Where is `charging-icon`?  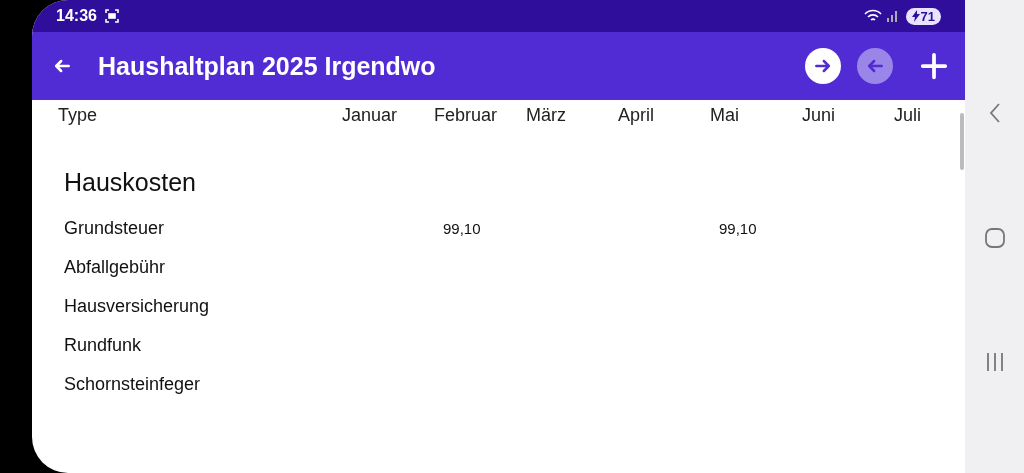
charging-icon is located at coordinates (915, 16).